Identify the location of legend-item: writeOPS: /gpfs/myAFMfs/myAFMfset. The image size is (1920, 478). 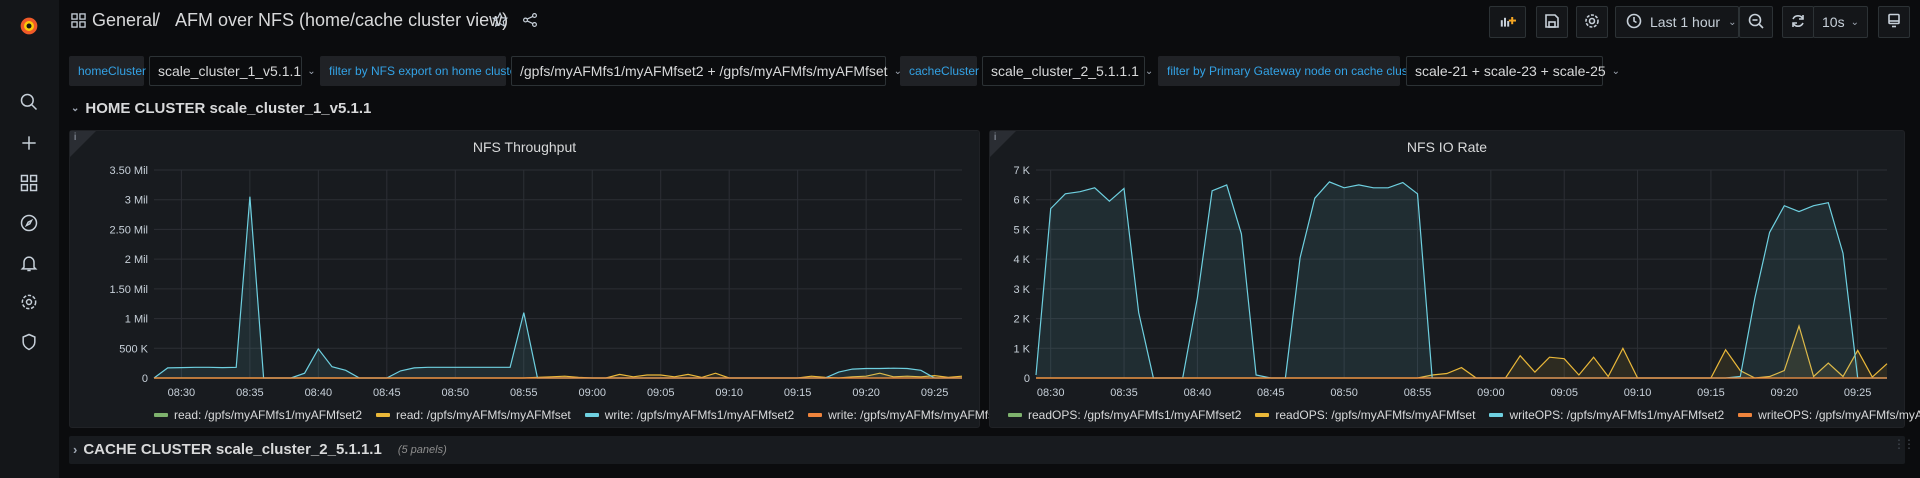
(1829, 415).